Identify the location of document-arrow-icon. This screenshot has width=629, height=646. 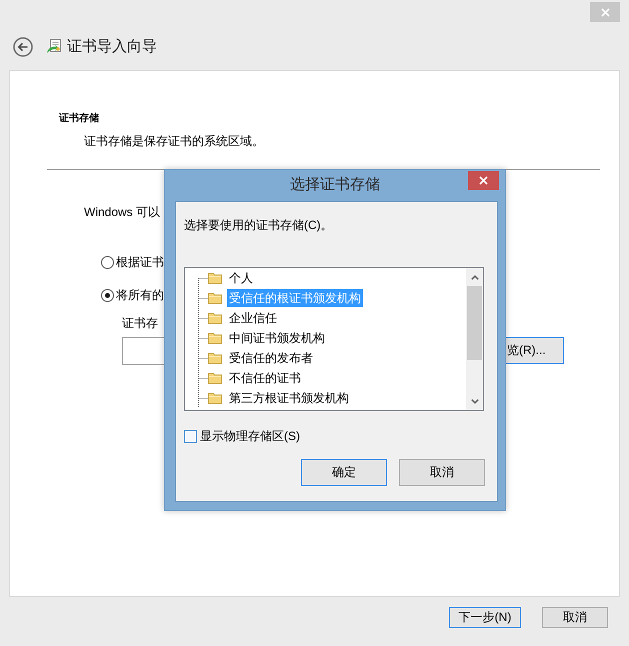
(54, 47).